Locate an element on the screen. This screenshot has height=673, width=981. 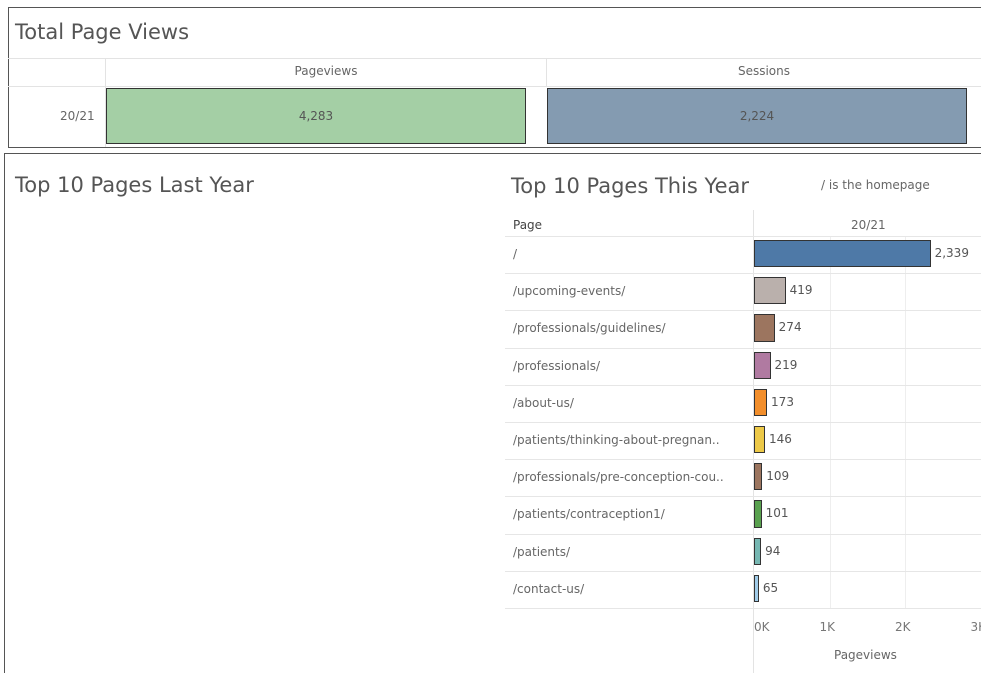
page-label: / is located at coordinates (631, 254).